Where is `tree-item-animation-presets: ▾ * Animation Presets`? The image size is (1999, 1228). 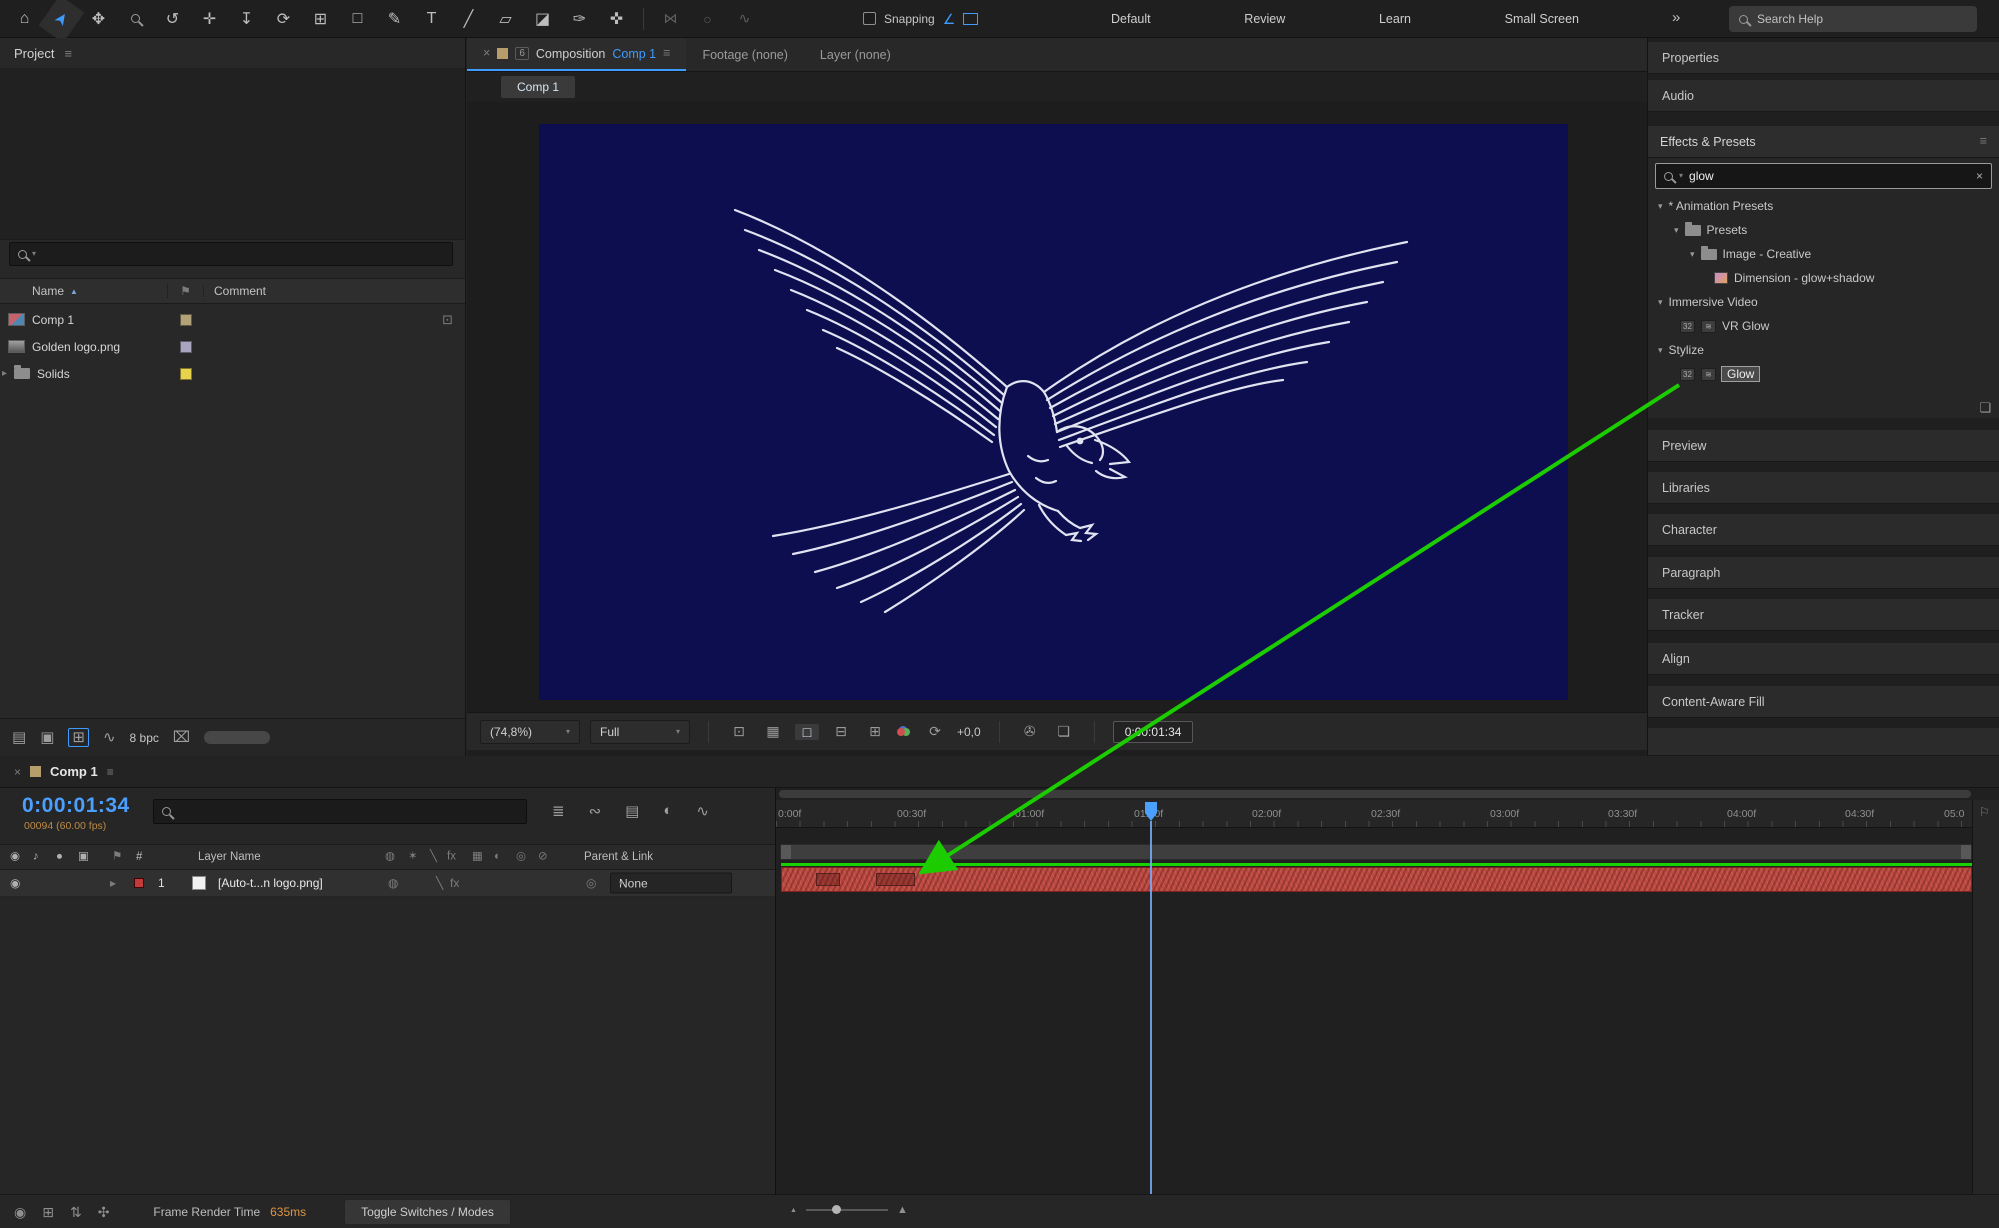
tree-item-animation-presets: ▾ * Animation Presets is located at coordinates (1823, 206).